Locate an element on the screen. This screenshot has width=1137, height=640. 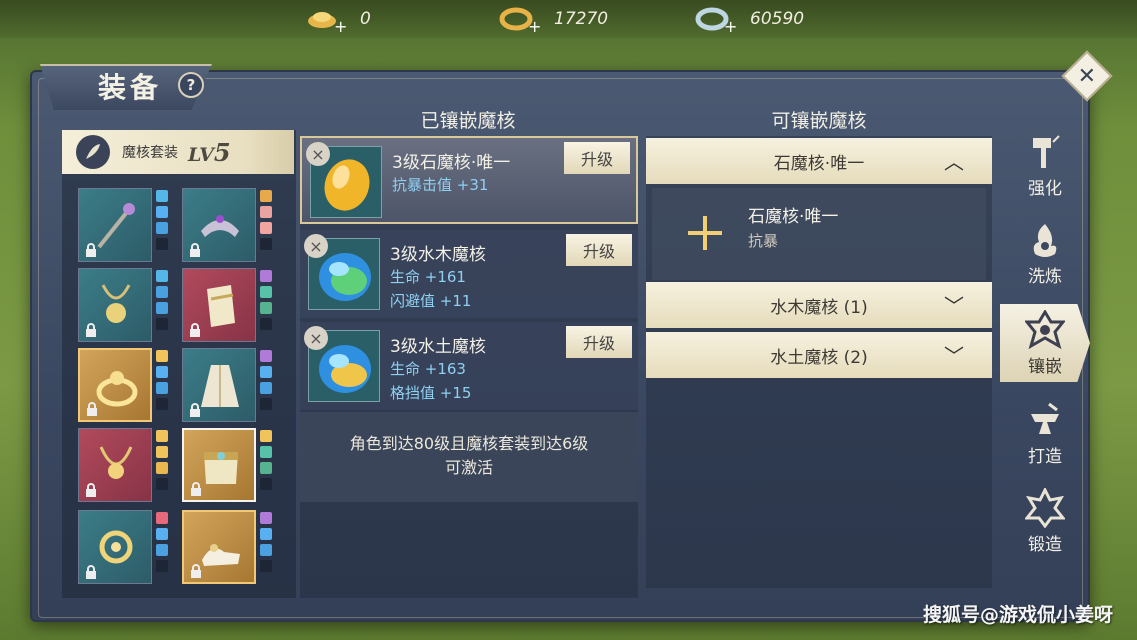
embedded-cores-title: 已镶嵌魔核 is located at coordinates (468, 121).